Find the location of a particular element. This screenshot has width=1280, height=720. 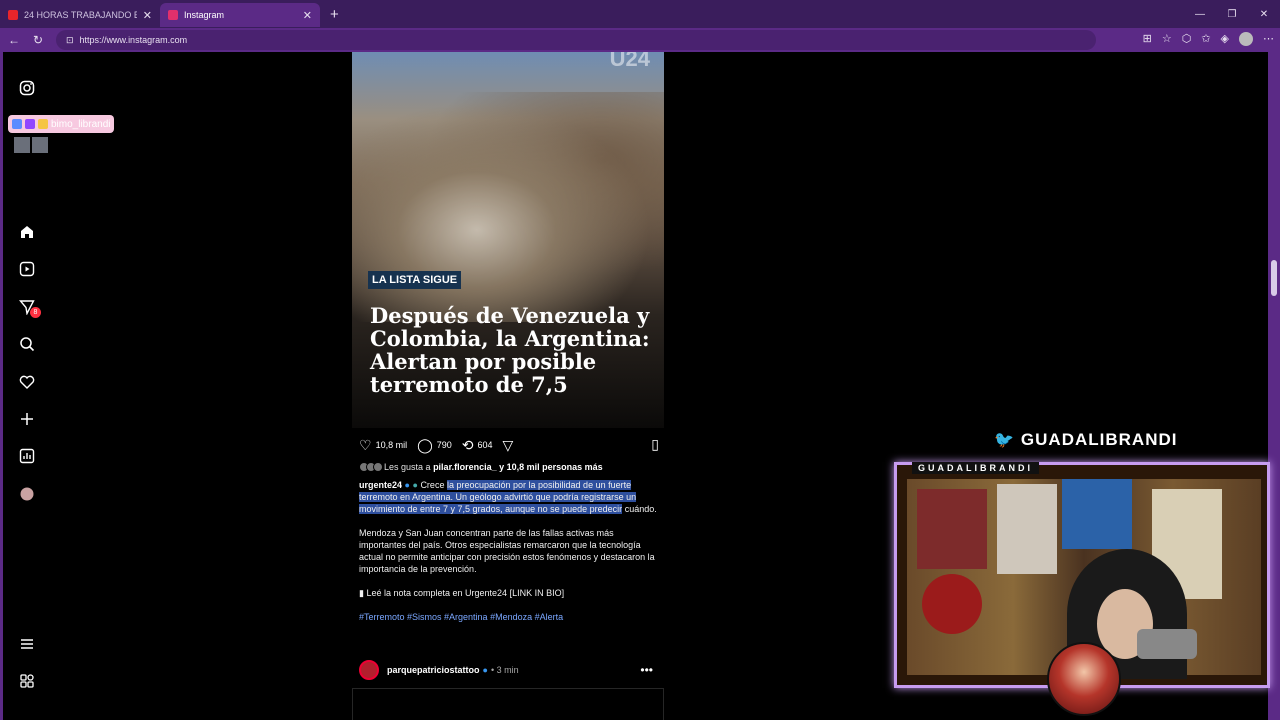

profile-icon is located at coordinates (27, 494).